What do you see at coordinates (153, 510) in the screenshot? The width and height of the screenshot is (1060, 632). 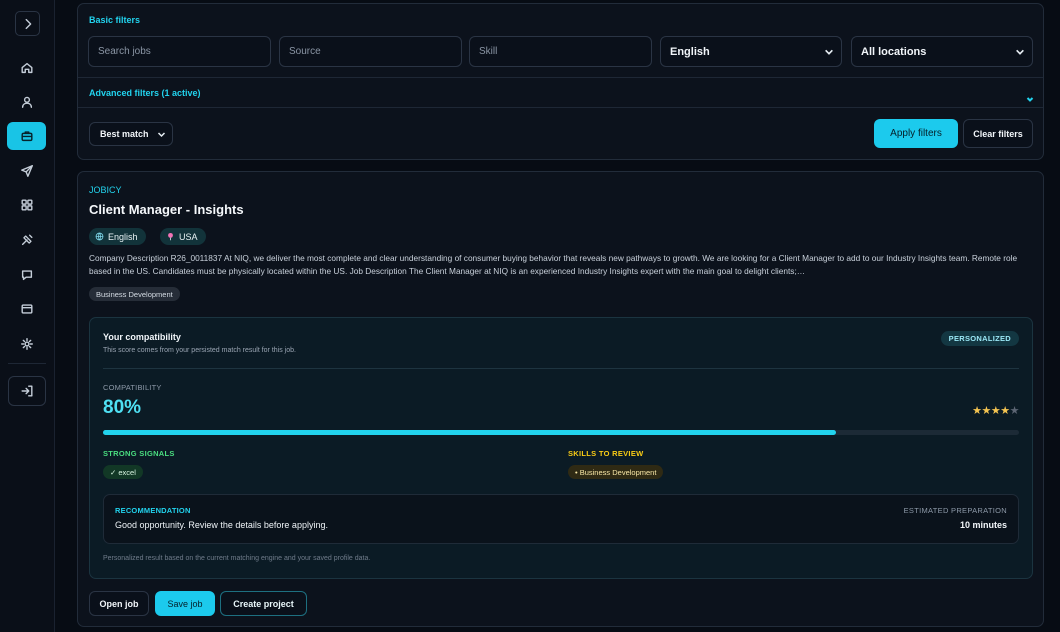 I see `recommendation-label: RECOMMENDATION` at bounding box center [153, 510].